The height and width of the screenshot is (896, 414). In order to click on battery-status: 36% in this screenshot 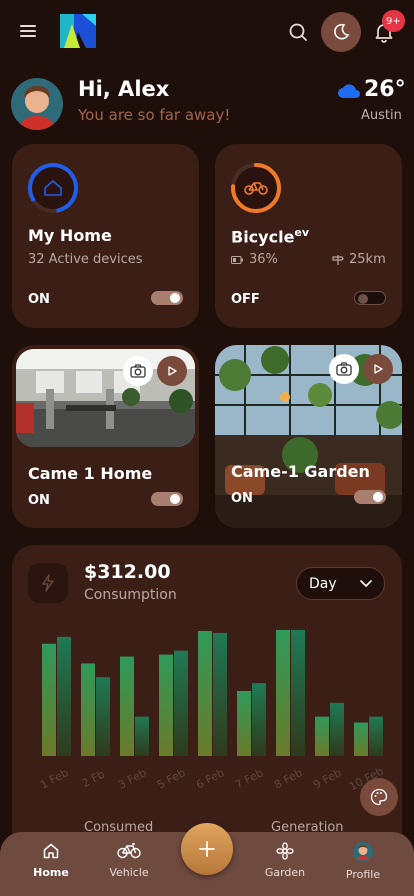, I will do `click(254, 259)`.